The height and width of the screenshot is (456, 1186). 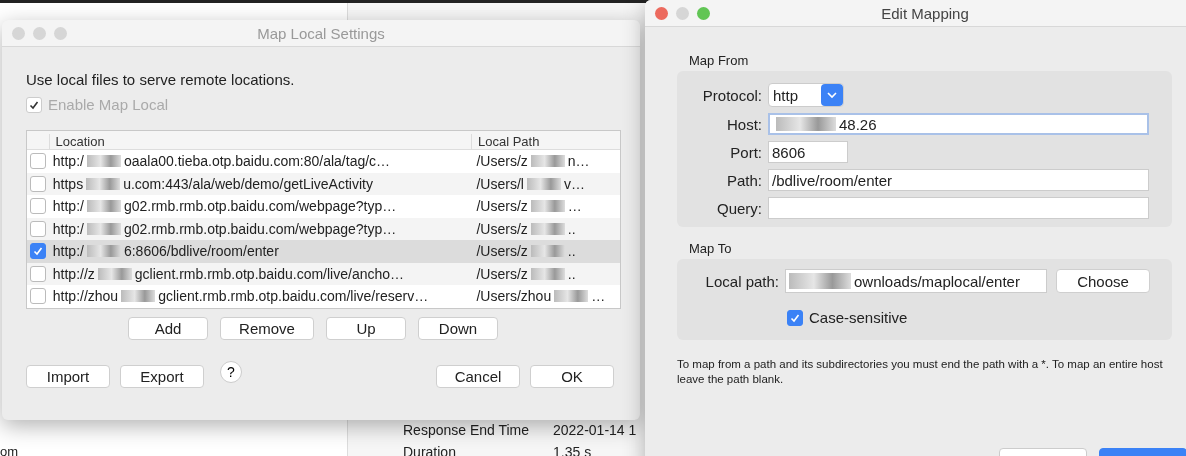 I want to click on group-label: Map From, so click(x=719, y=60).